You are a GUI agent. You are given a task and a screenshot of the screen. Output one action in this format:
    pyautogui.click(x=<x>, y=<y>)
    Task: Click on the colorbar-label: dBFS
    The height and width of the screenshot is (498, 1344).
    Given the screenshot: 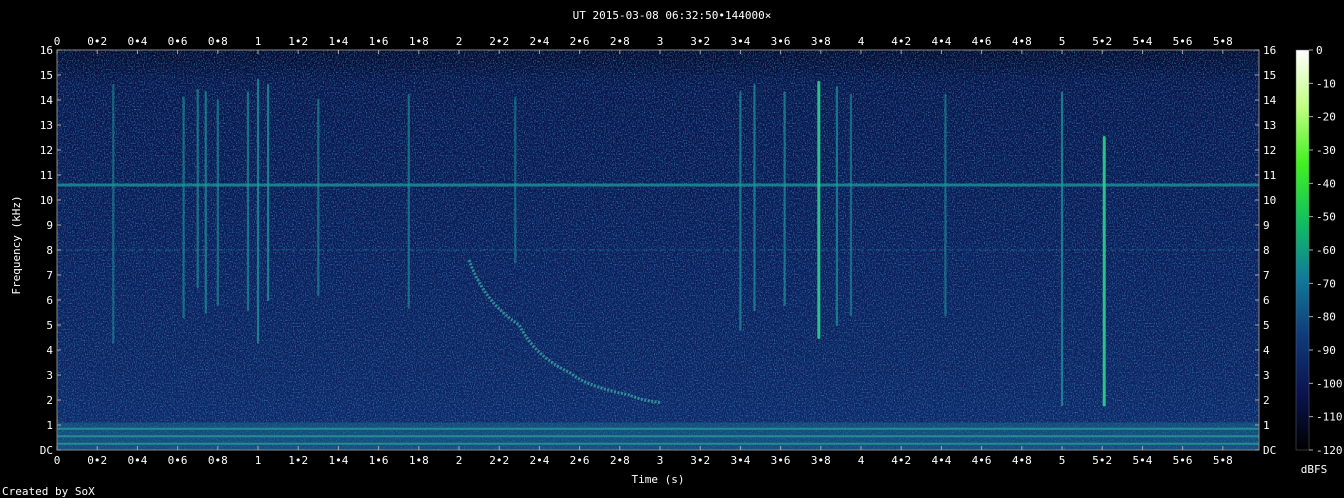 What is the action you would take?
    pyautogui.click(x=1314, y=469)
    